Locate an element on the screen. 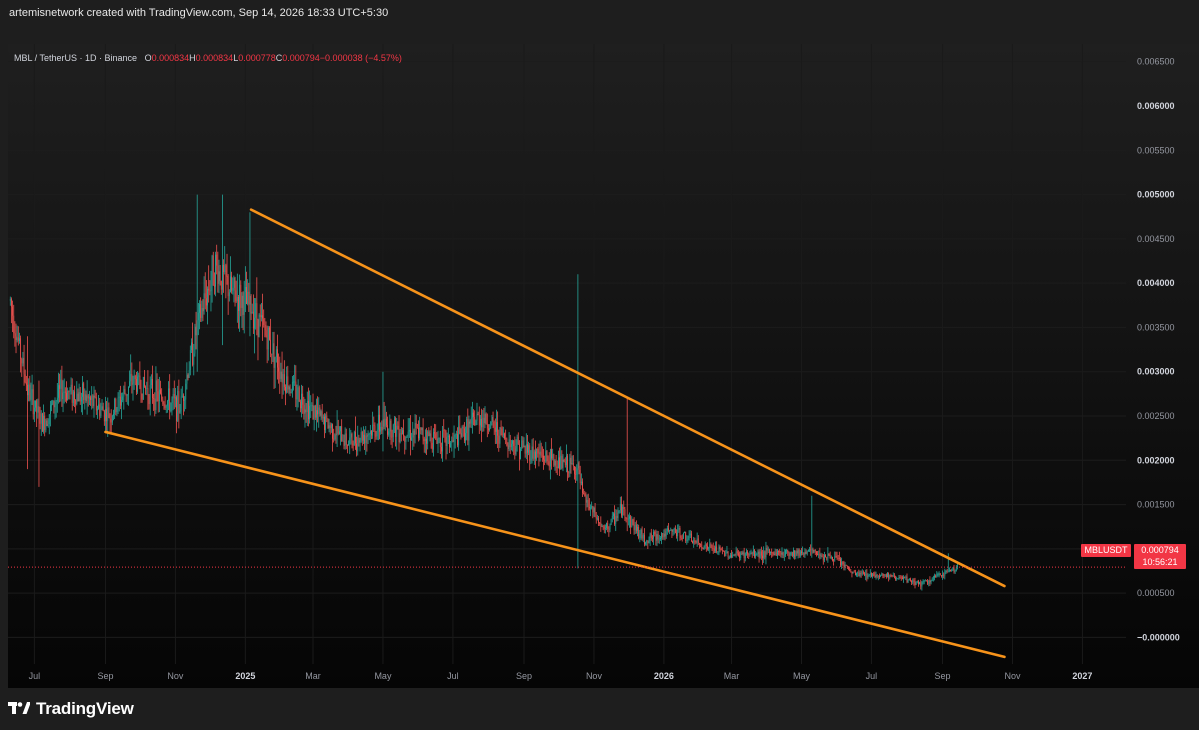  price-axis-label: 0.004000 is located at coordinates (1156, 283).